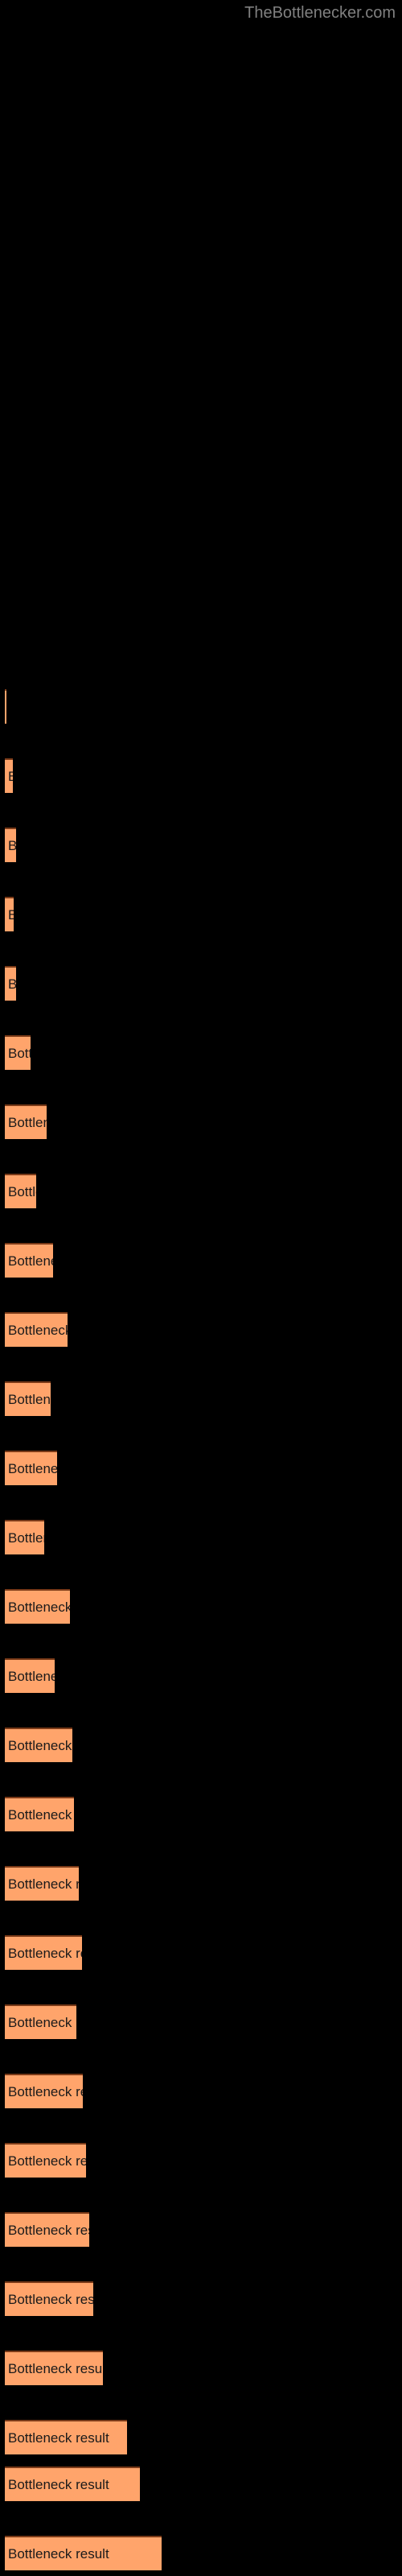 The width and height of the screenshot is (402, 2576). What do you see at coordinates (320, 13) in the screenshot?
I see `site-watermark: TheBottlenecker.com` at bounding box center [320, 13].